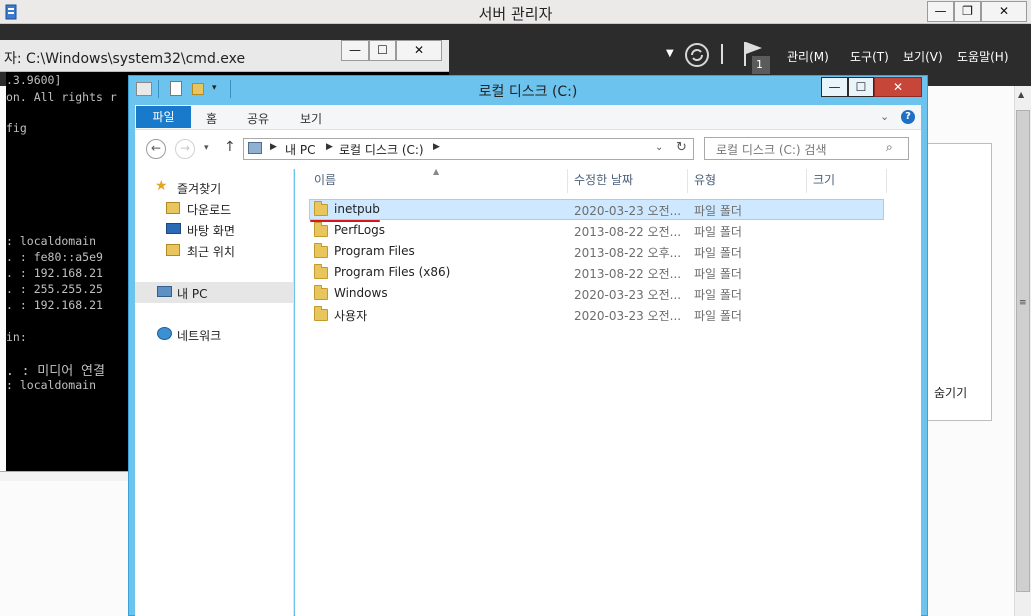  What do you see at coordinates (65, 476) in the screenshot?
I see `cmd-bottom-edge` at bounding box center [65, 476].